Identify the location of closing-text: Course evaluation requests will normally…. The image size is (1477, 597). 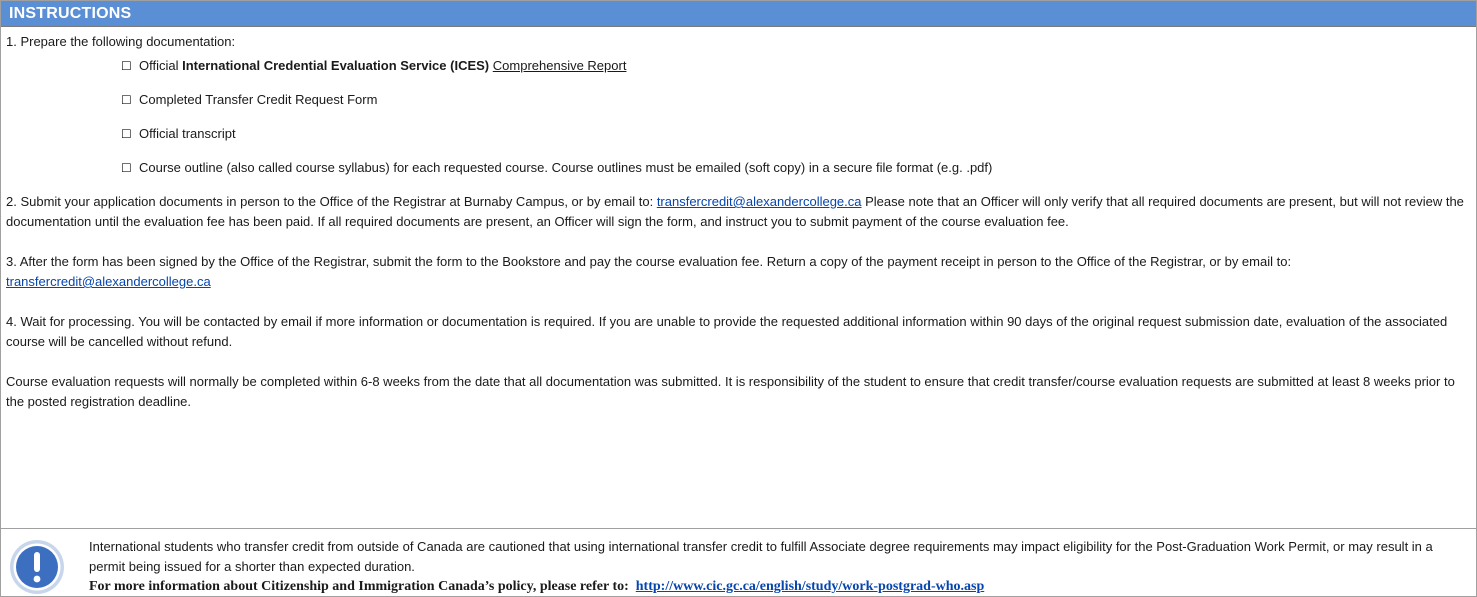
(730, 391).